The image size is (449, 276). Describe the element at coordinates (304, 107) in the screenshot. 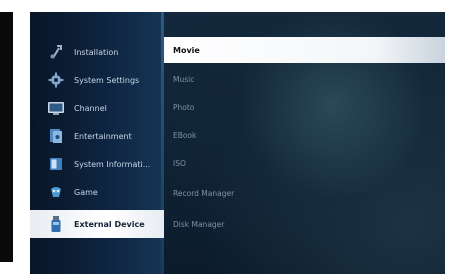

I see `submenu-item-photo: Photo` at that location.